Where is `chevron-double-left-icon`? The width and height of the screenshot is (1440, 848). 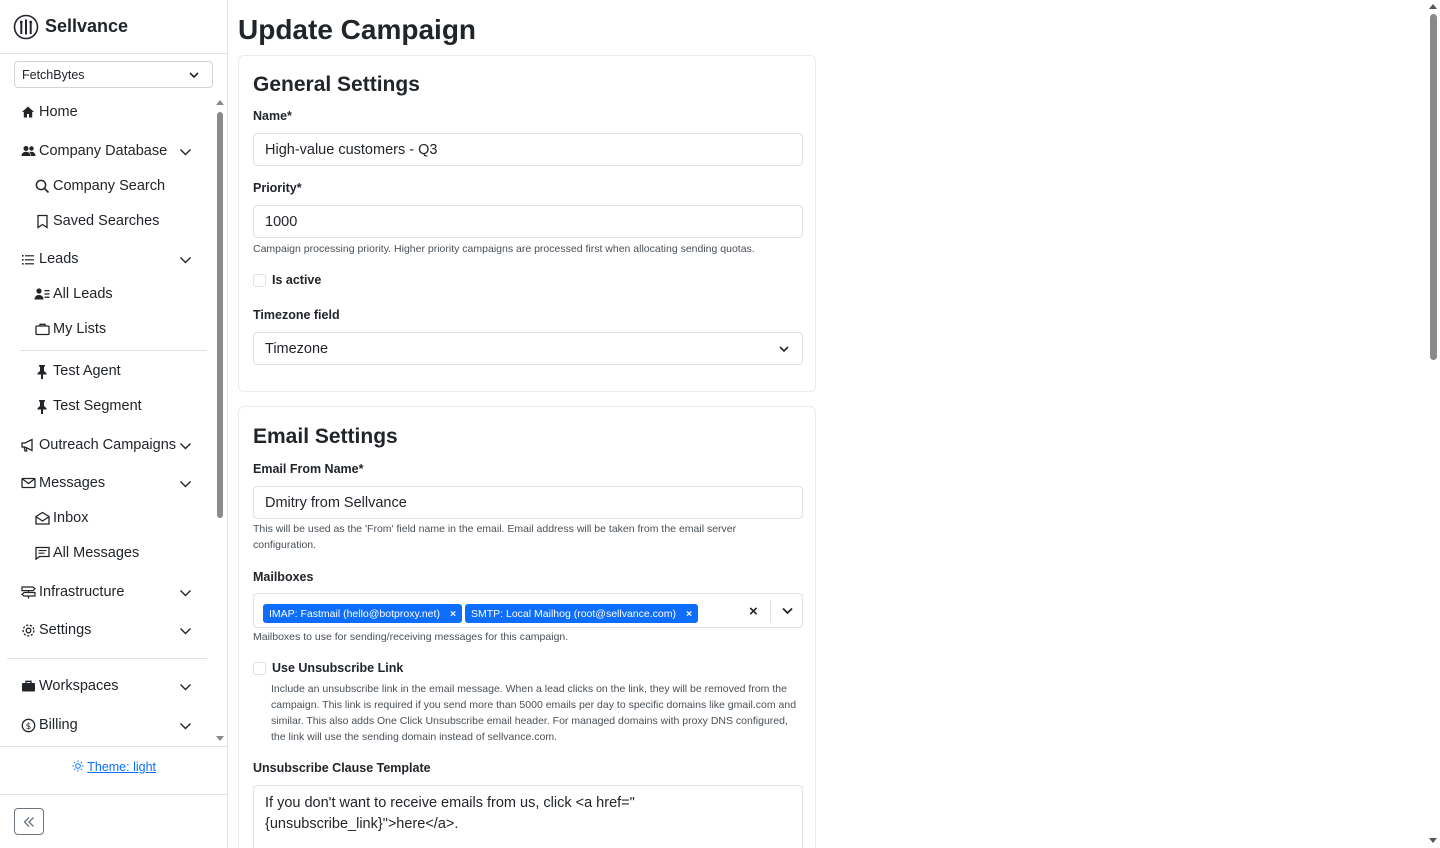
chevron-double-left-icon is located at coordinates (28, 821).